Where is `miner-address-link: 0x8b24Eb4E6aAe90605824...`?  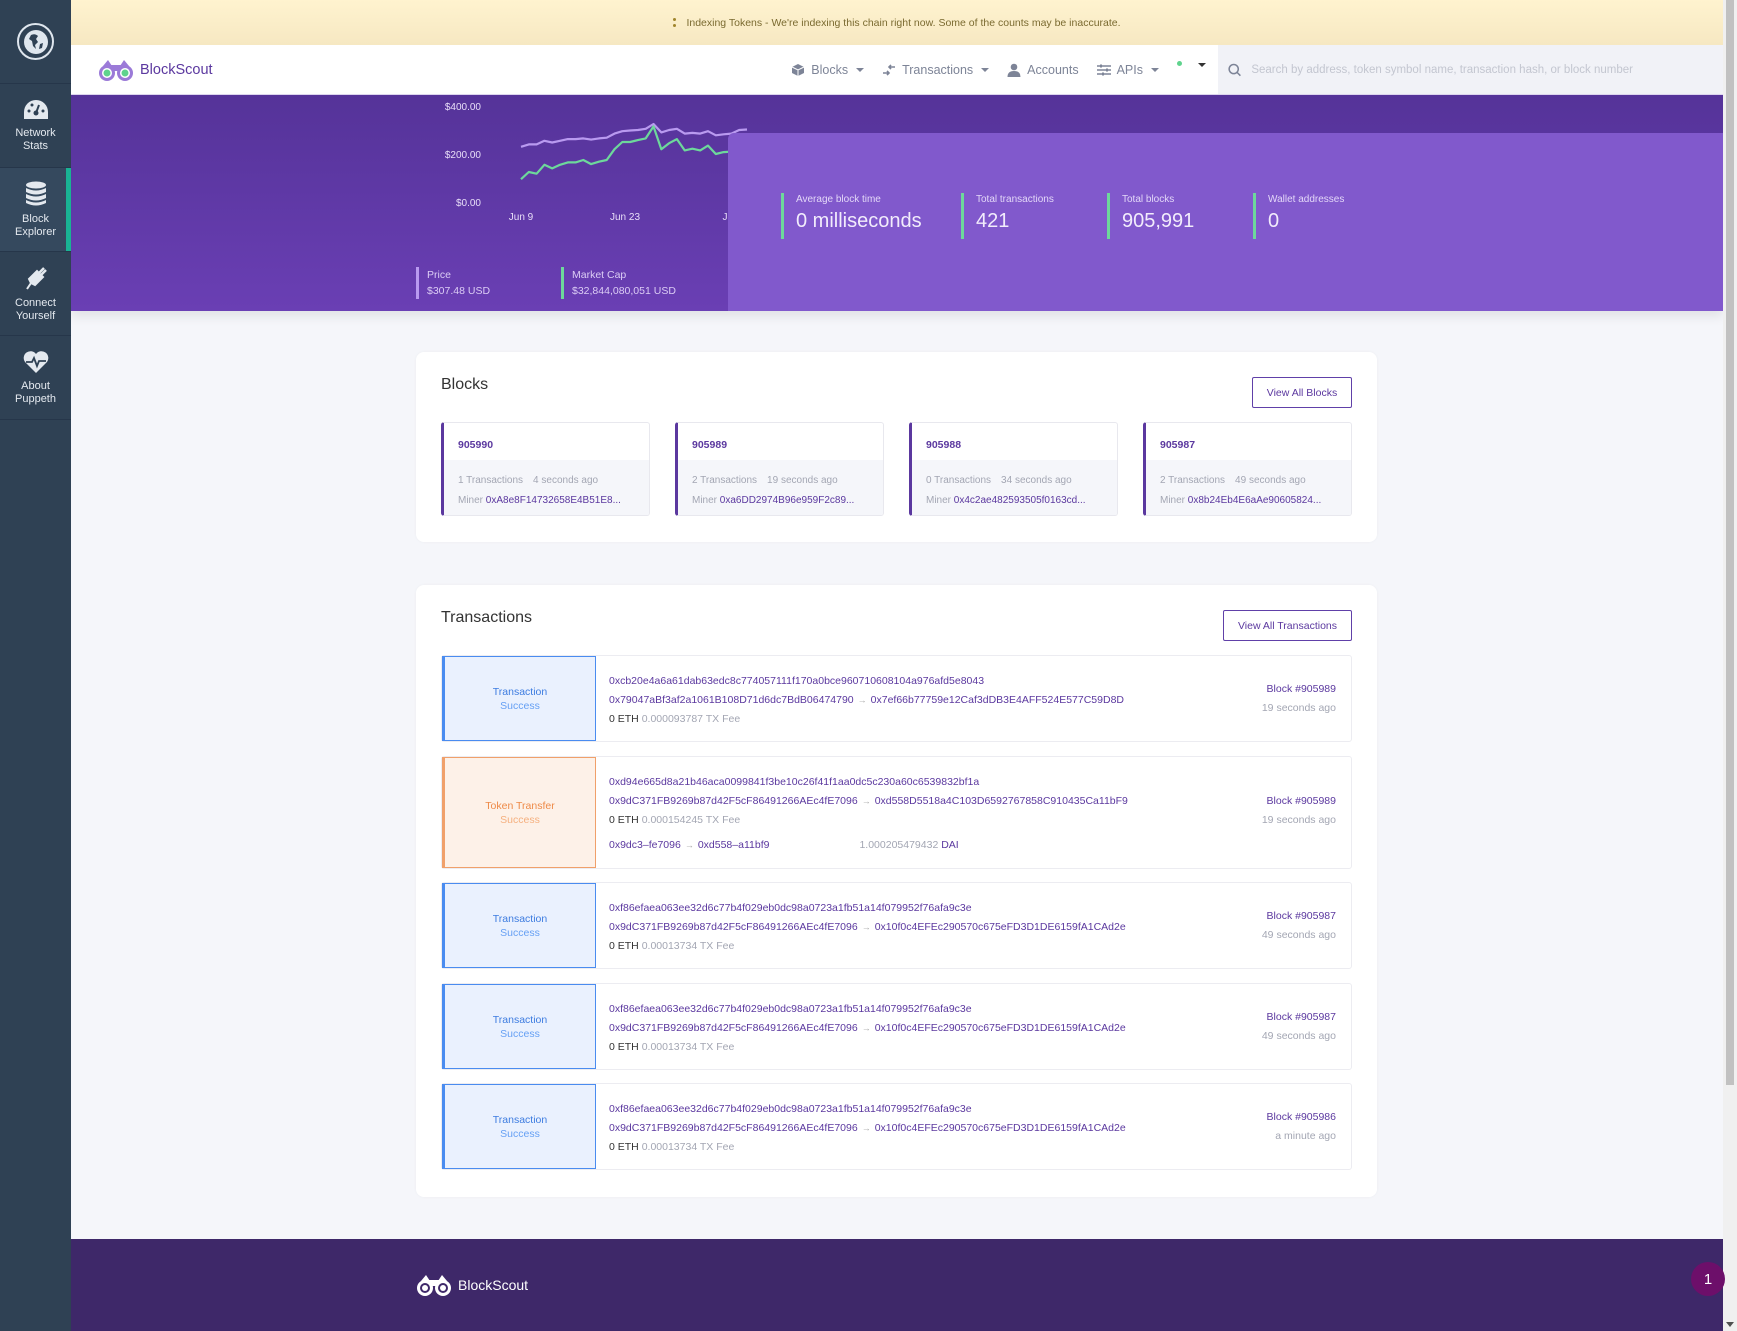
miner-address-link: 0x8b24Eb4E6aAe90605824... is located at coordinates (1254, 500).